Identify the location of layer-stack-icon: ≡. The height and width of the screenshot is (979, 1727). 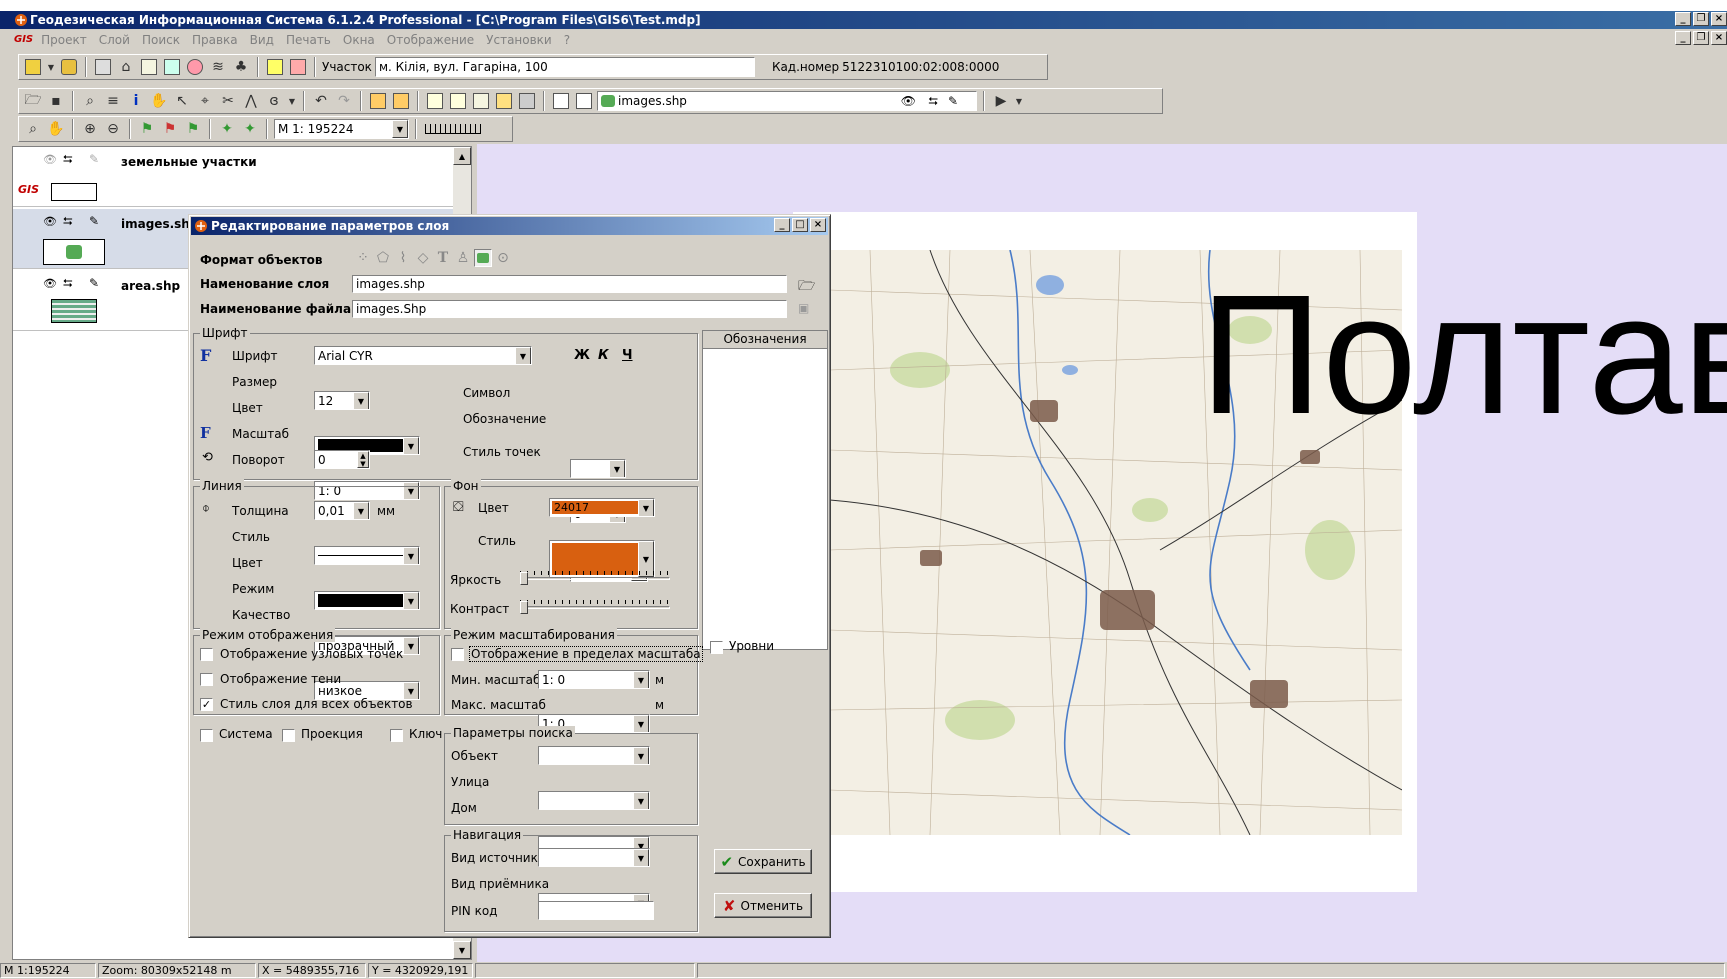
(113, 101).